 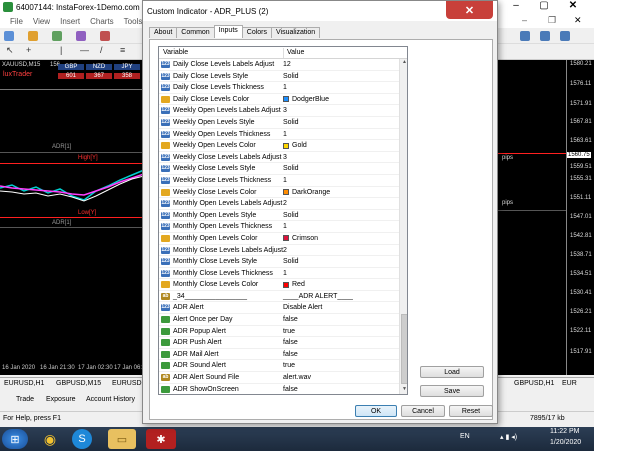 I want to click on cancel-button: Cancel, so click(x=423, y=411).